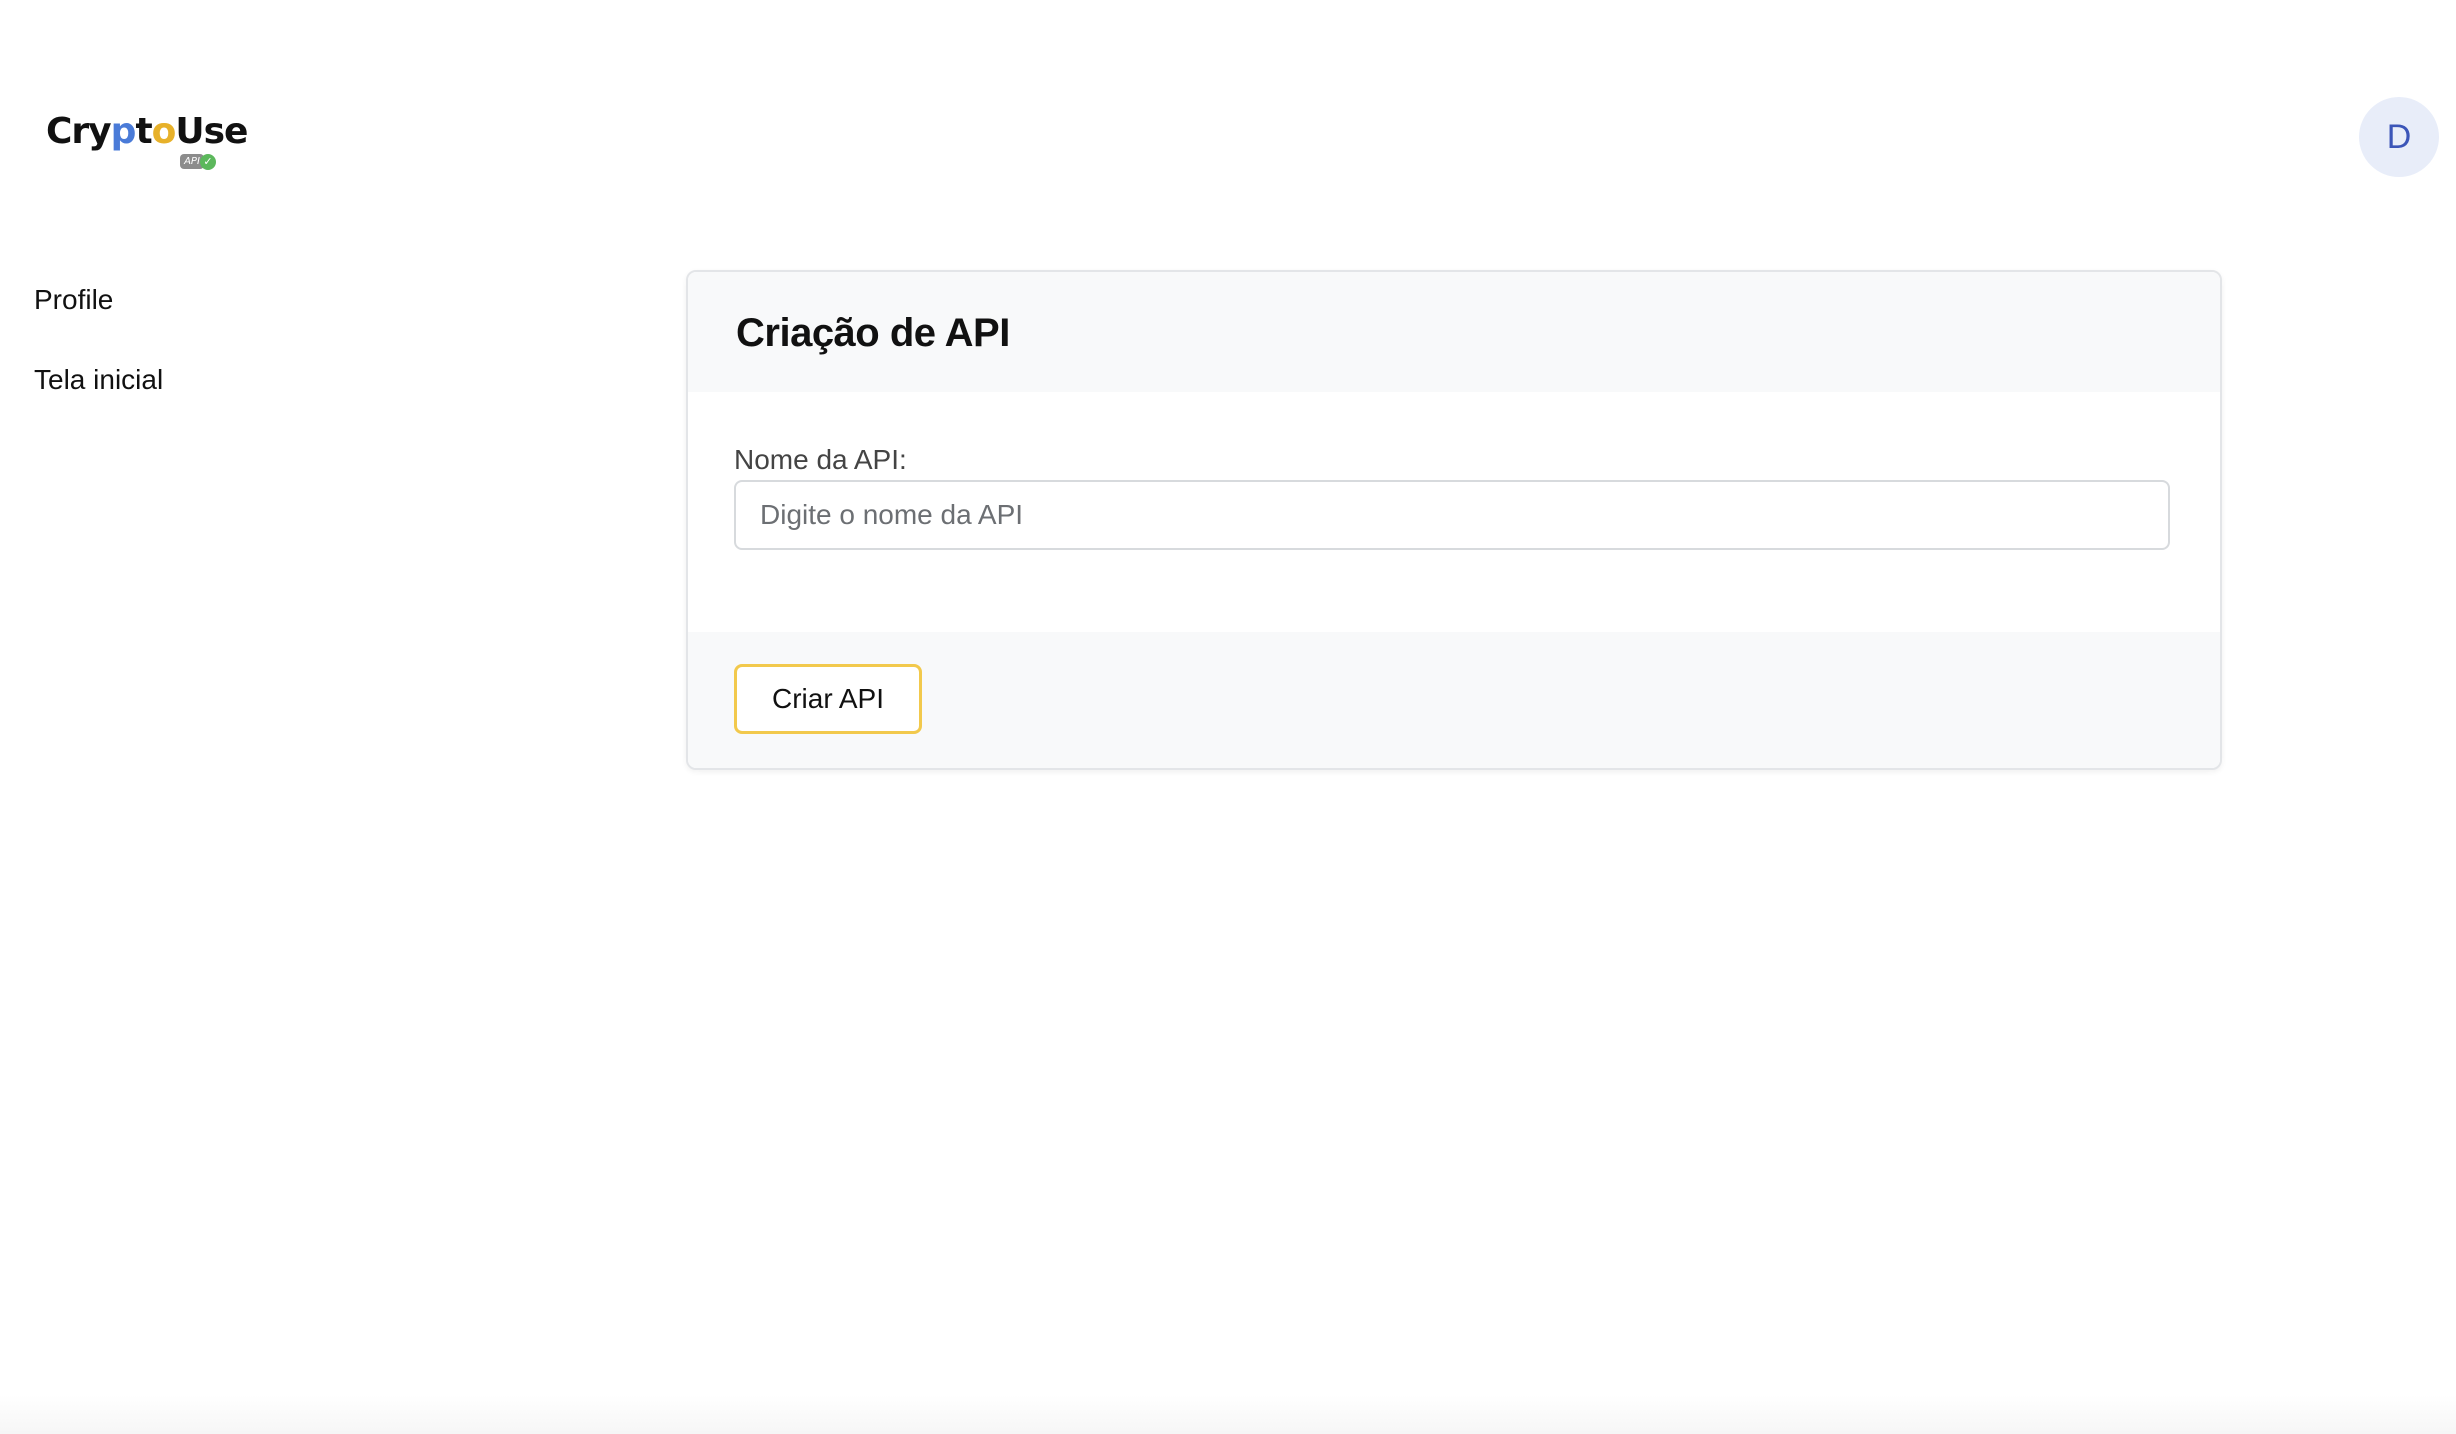 The image size is (2456, 1434). Describe the element at coordinates (828, 699) in the screenshot. I see `create-api-button: Criar API` at that location.